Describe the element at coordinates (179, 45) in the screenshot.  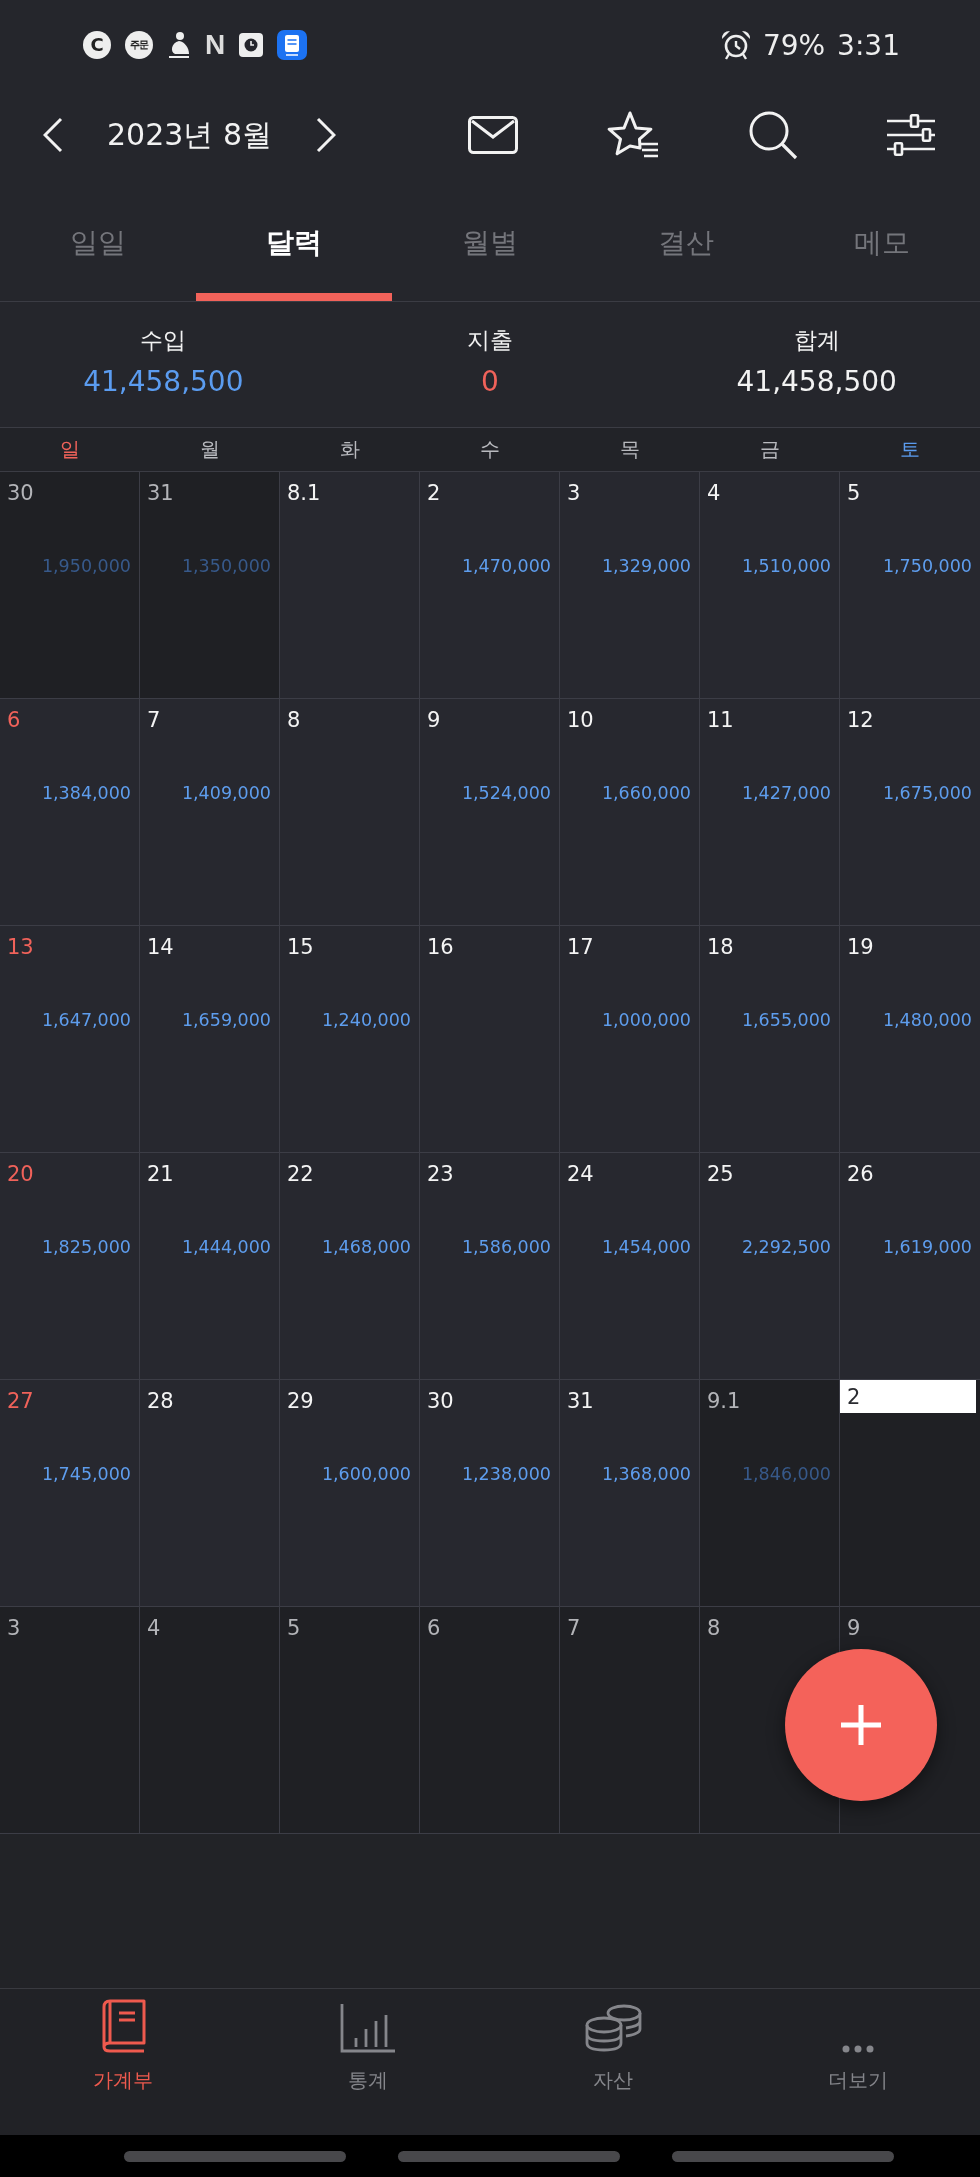
I see `person-icon` at that location.